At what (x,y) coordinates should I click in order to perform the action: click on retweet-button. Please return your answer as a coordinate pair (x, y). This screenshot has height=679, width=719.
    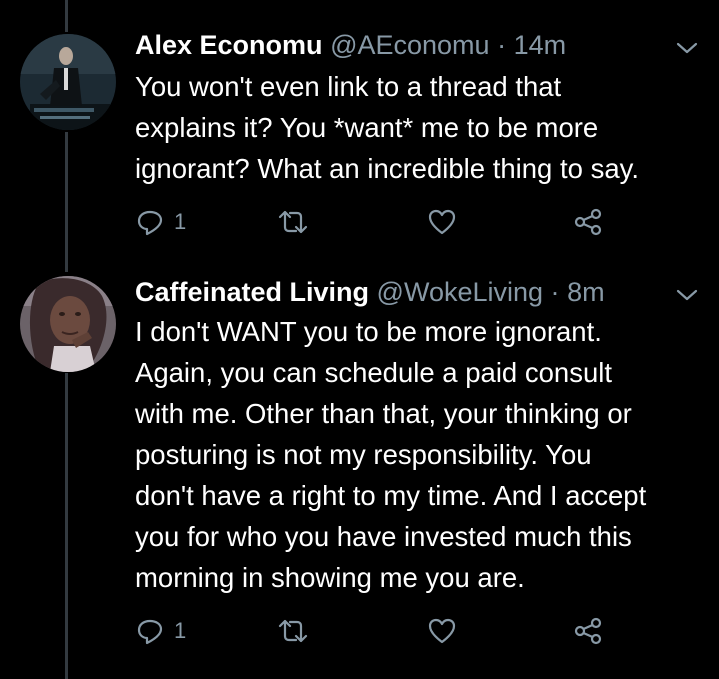
    Looking at the image, I should click on (293, 631).